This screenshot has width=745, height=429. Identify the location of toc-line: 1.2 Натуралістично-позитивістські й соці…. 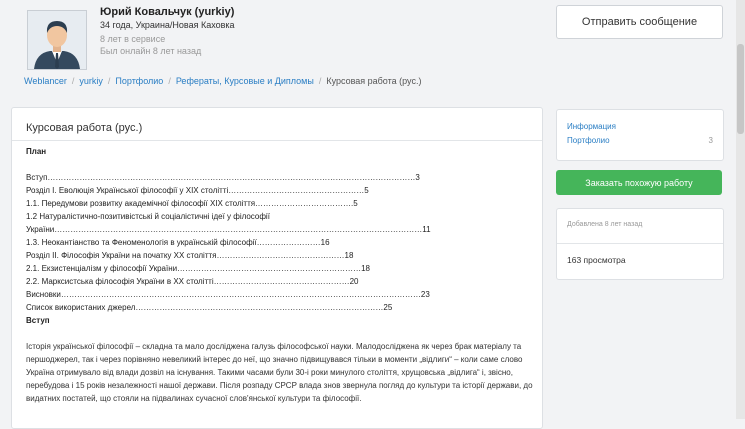
(148, 216).